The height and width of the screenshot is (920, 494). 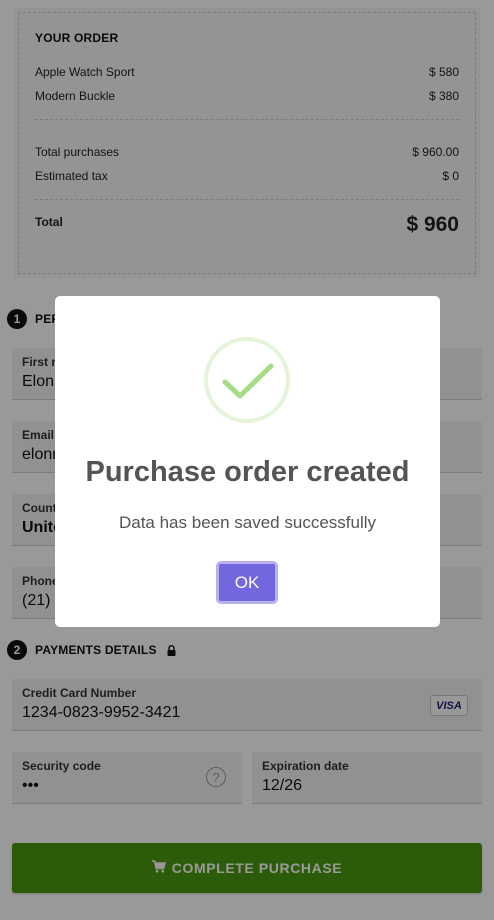 I want to click on dialog-title: Purchase order created, so click(x=247, y=472).